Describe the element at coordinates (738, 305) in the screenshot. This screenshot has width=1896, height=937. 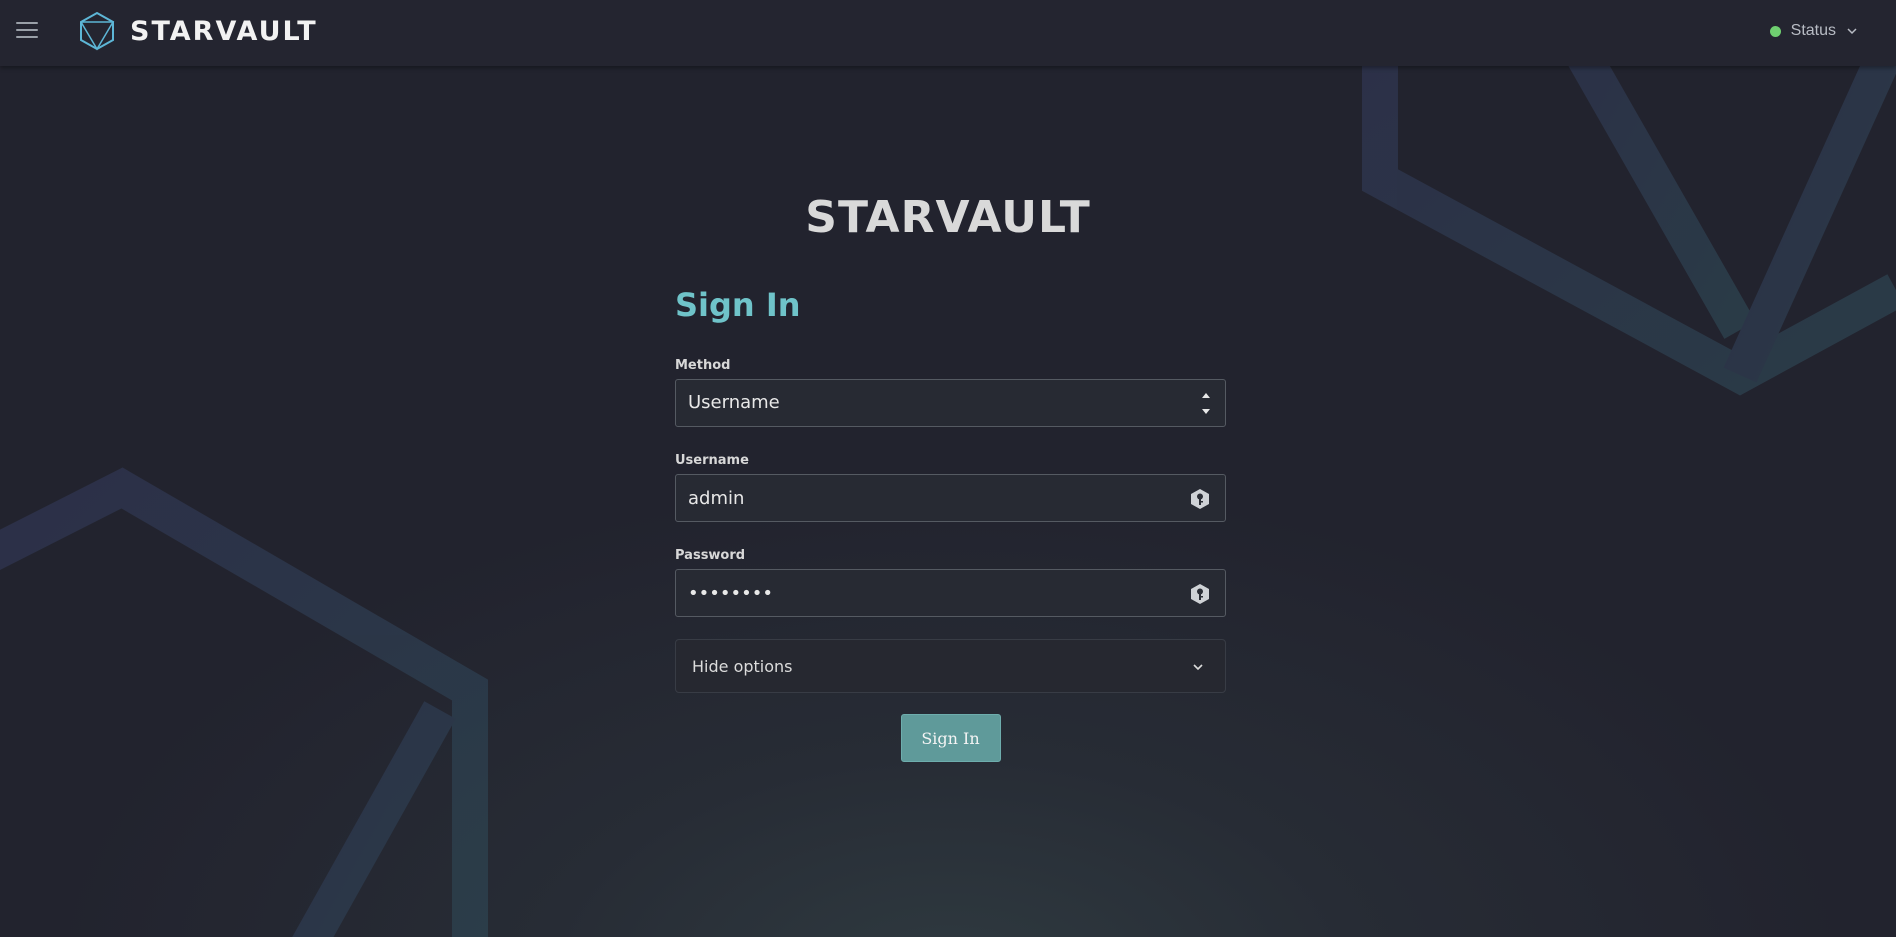
I see `page-title: Sign In` at that location.